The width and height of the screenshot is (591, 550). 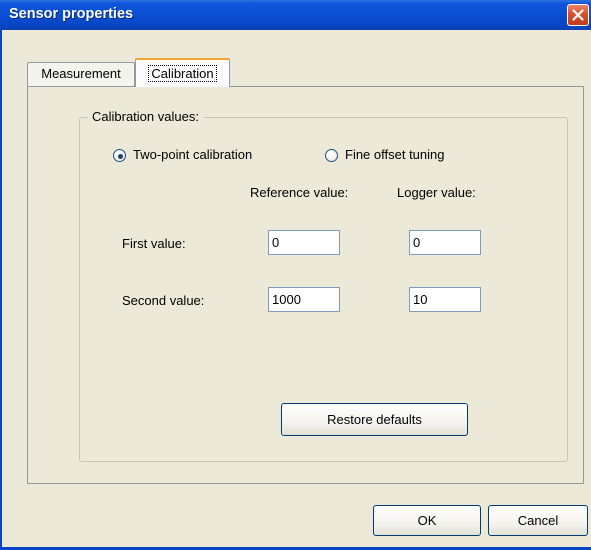 I want to click on dialog-title: Sensor properties, so click(x=71, y=14).